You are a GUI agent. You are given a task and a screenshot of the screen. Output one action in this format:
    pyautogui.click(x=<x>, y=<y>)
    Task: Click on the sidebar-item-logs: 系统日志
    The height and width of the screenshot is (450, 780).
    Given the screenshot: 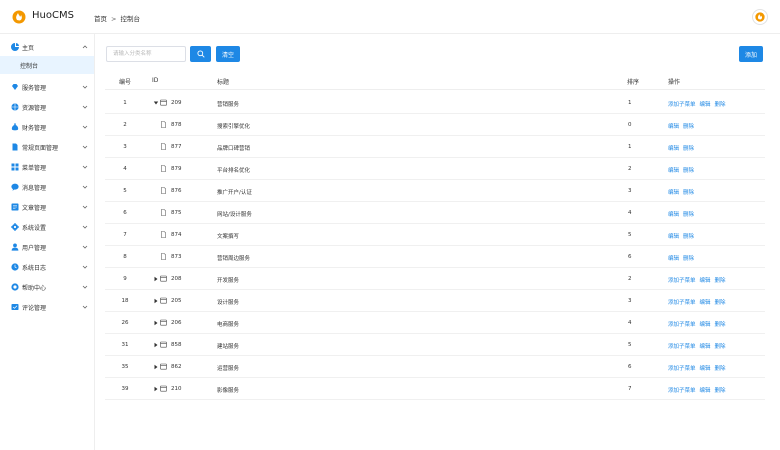 What is the action you would take?
    pyautogui.click(x=47, y=267)
    